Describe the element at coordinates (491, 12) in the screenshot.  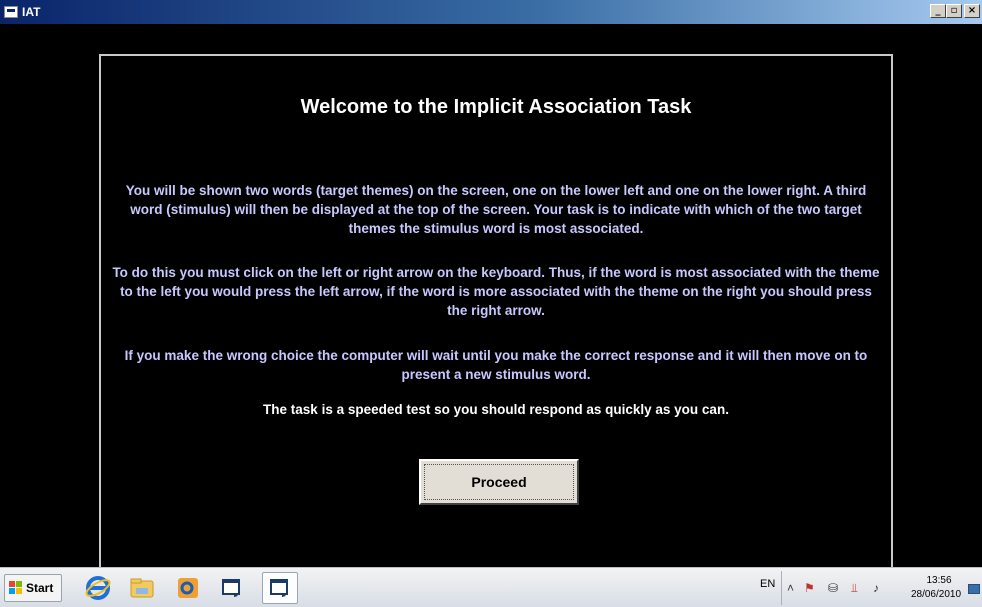
I see `window-titlebar: IAT _ ▫ ×` at that location.